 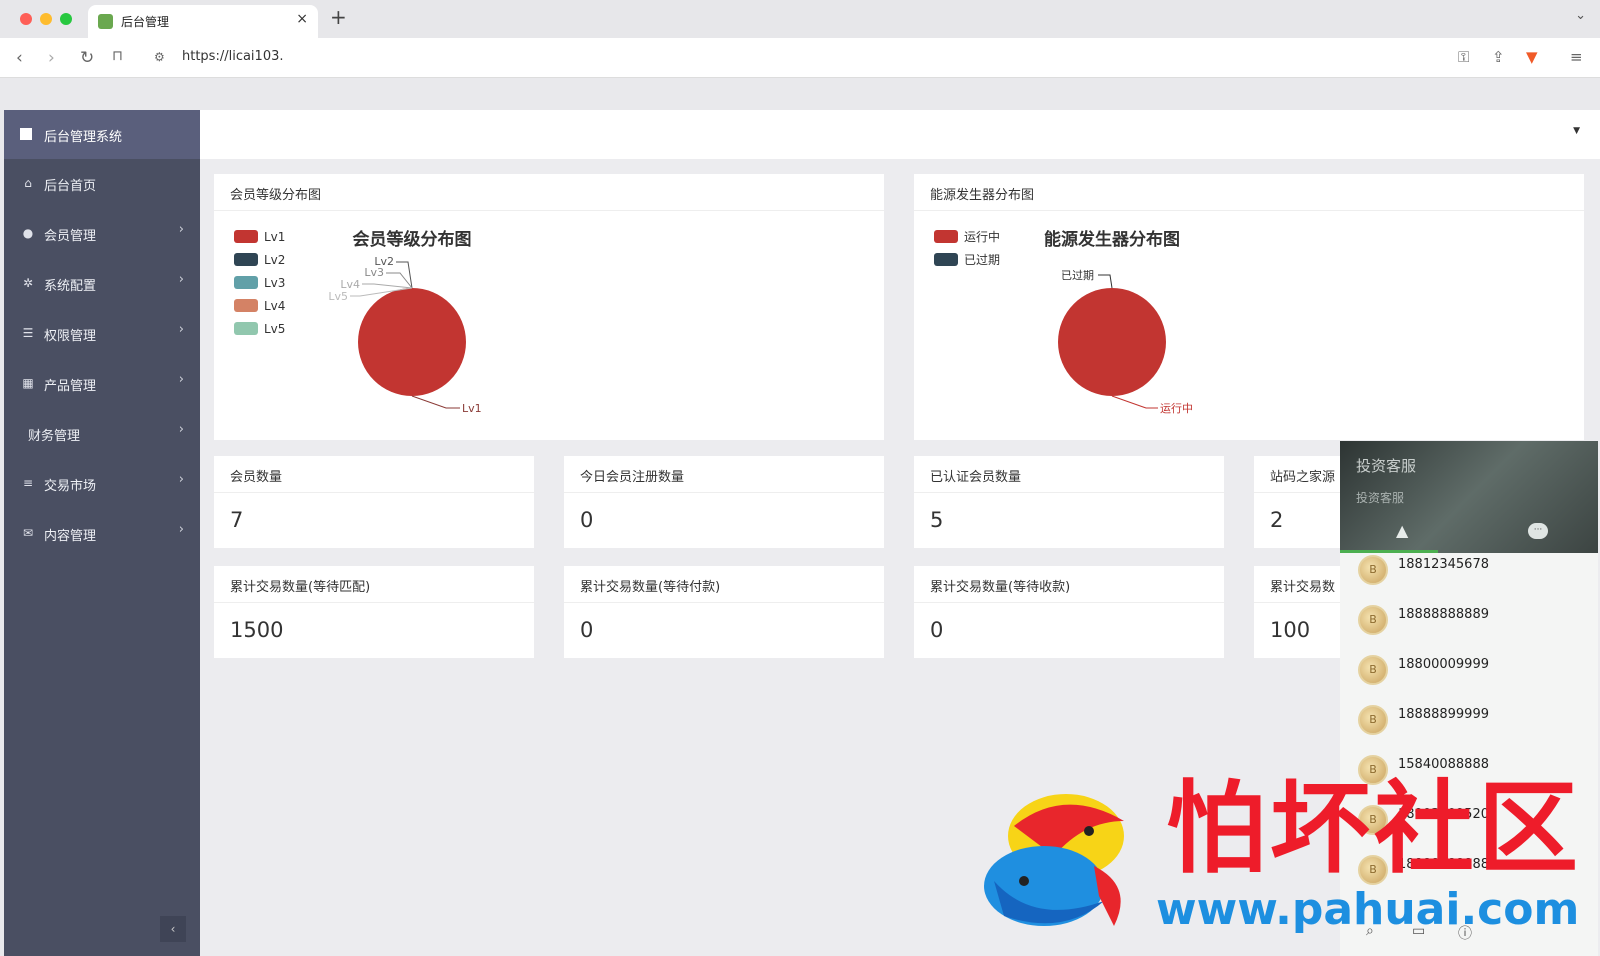 I want to click on watermark-fish-logo, so click(x=1054, y=860).